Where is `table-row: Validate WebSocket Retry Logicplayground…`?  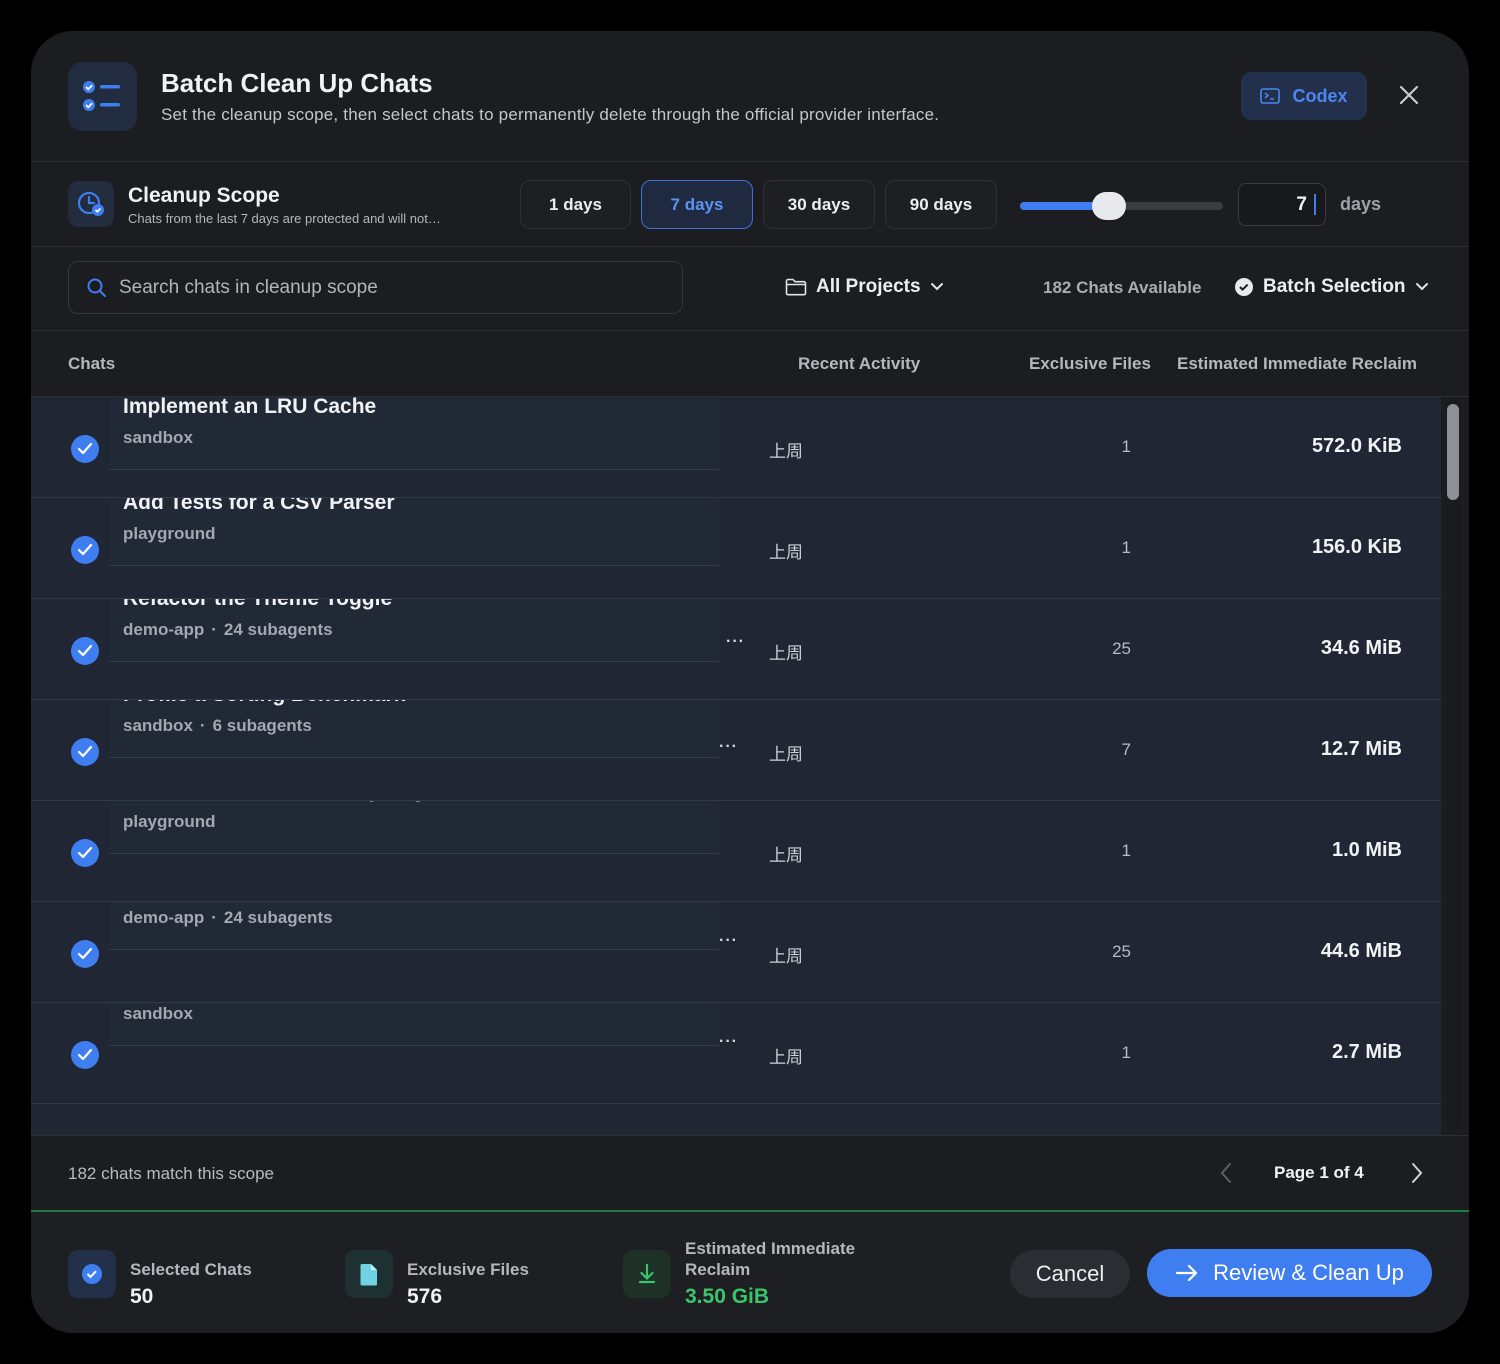 table-row: Validate WebSocket Retry Logicplayground… is located at coordinates (736, 830).